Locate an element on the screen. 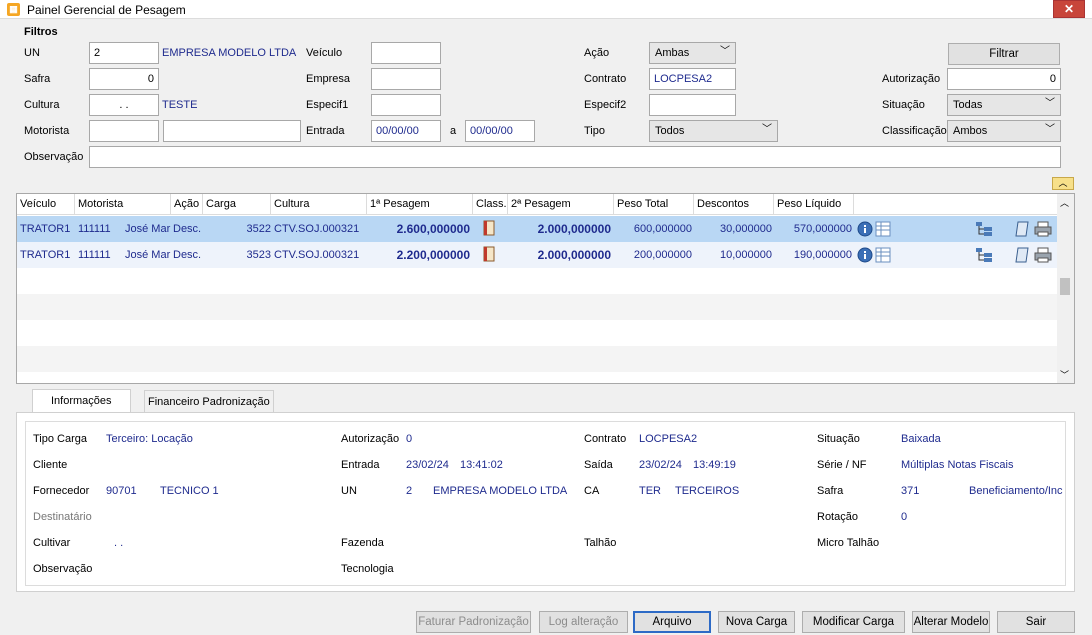 This screenshot has height=635, width=1092. cultura-input: . . is located at coordinates (124, 105).